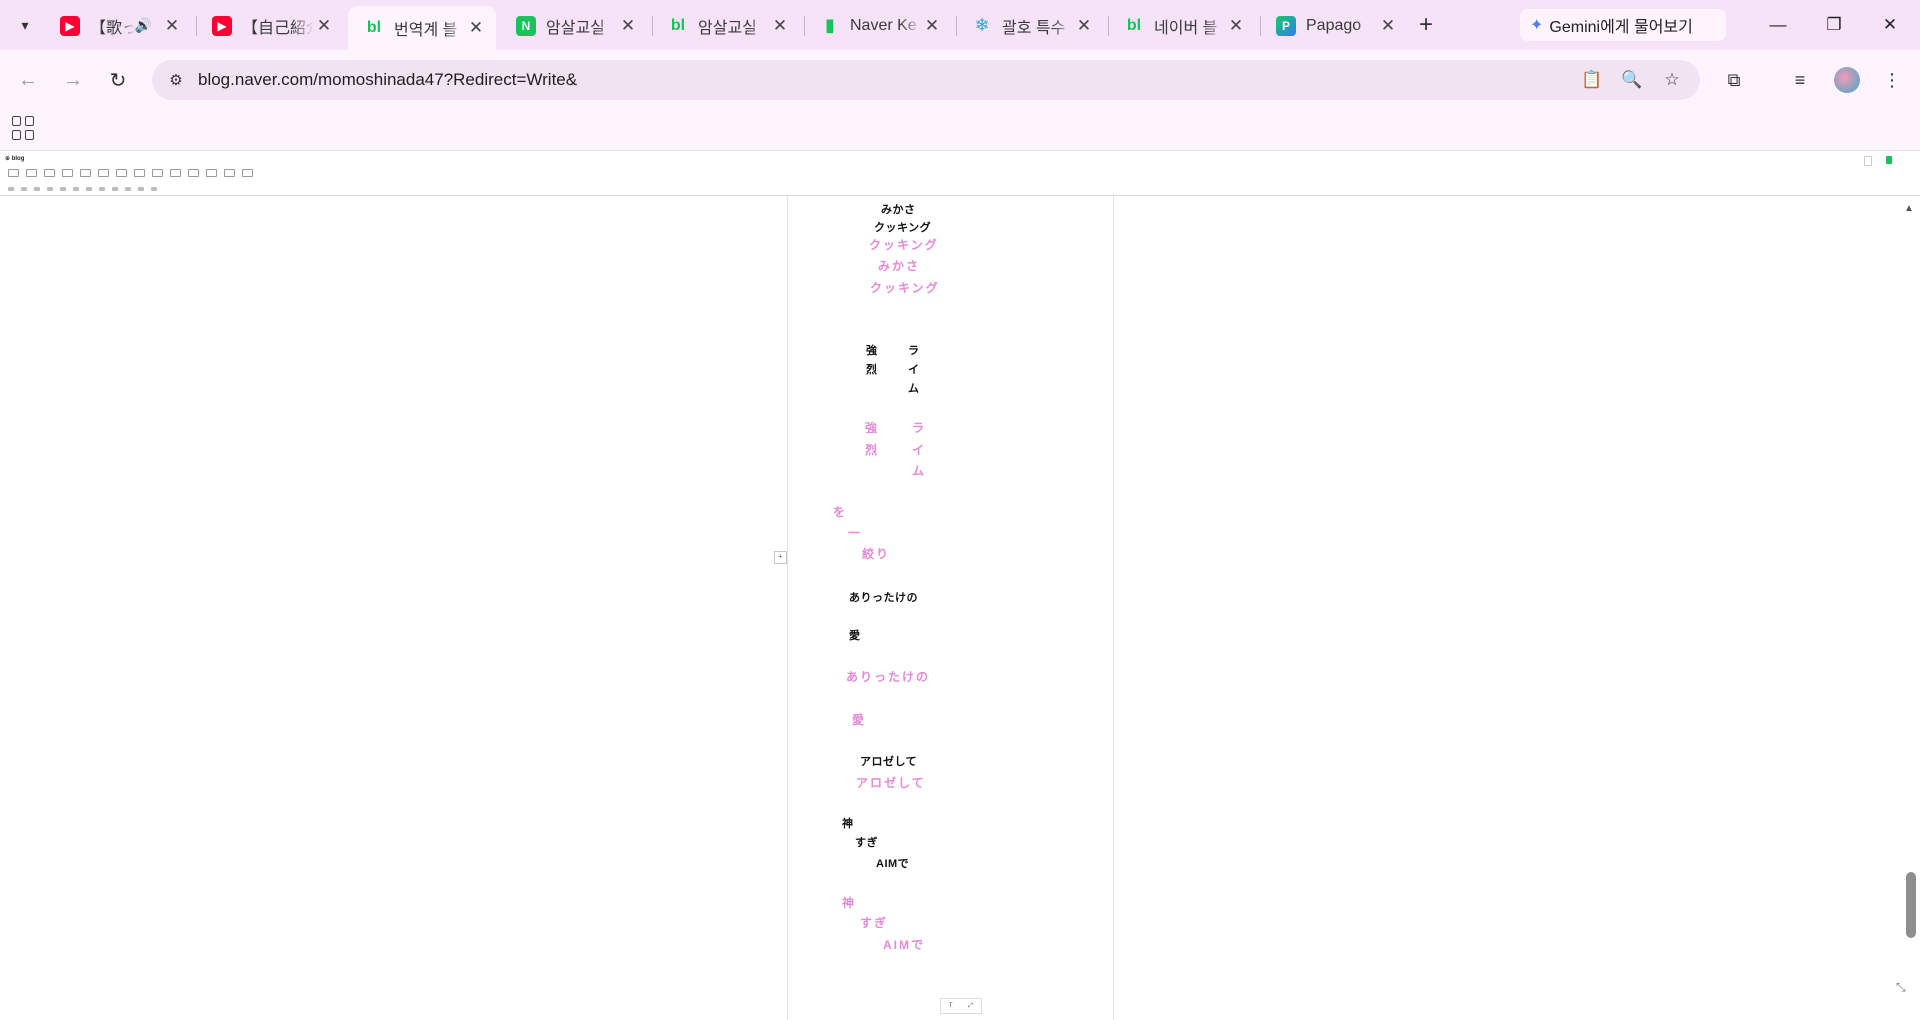 The width and height of the screenshot is (1920, 1020). What do you see at coordinates (1672, 80) in the screenshot?
I see `bookmark-star-icon: ☆` at bounding box center [1672, 80].